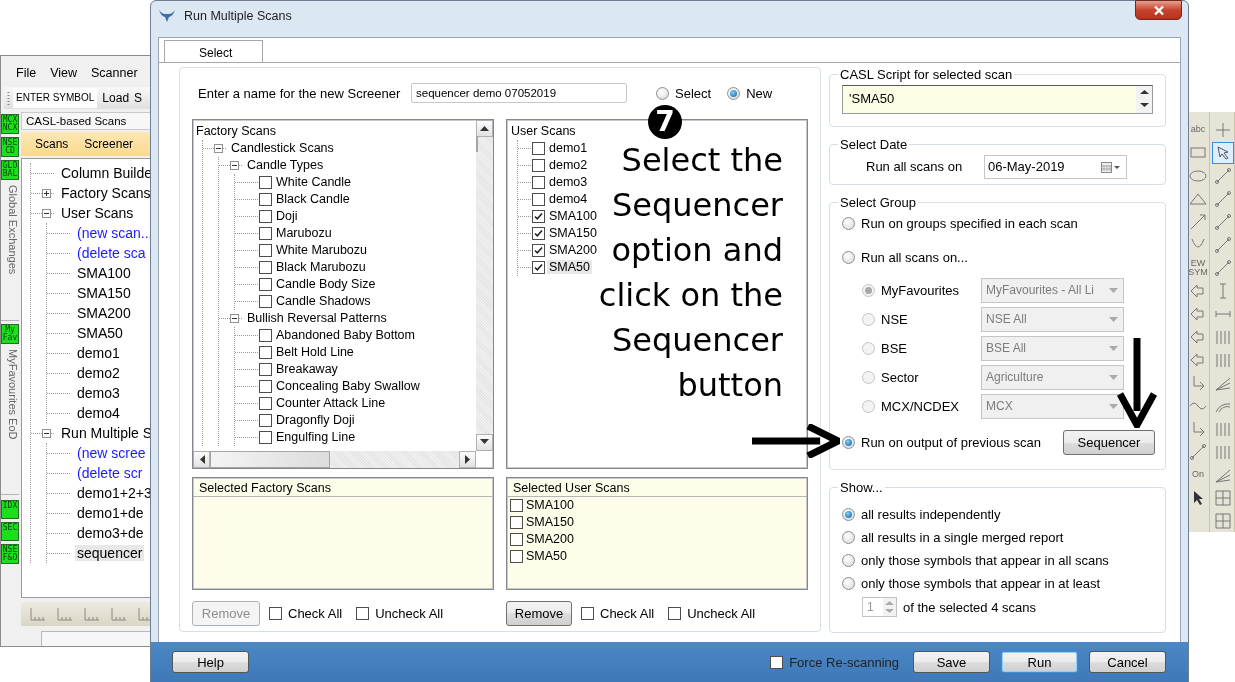 The height and width of the screenshot is (682, 1235). Describe the element at coordinates (52, 144) in the screenshot. I see `menu-item: Scans` at that location.